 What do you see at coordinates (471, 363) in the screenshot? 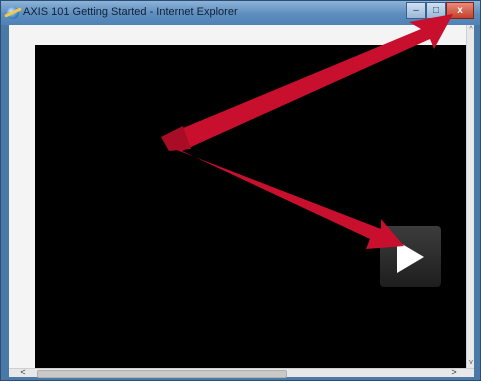
I see `scroll-down-icon: v` at bounding box center [471, 363].